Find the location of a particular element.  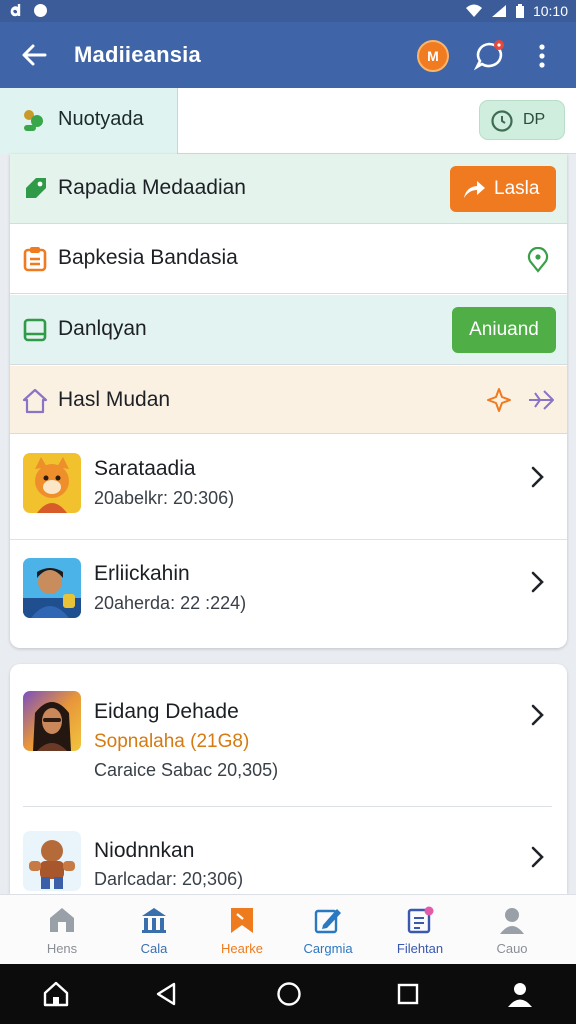

contact-name: Niodnnkan is located at coordinates (144, 850).